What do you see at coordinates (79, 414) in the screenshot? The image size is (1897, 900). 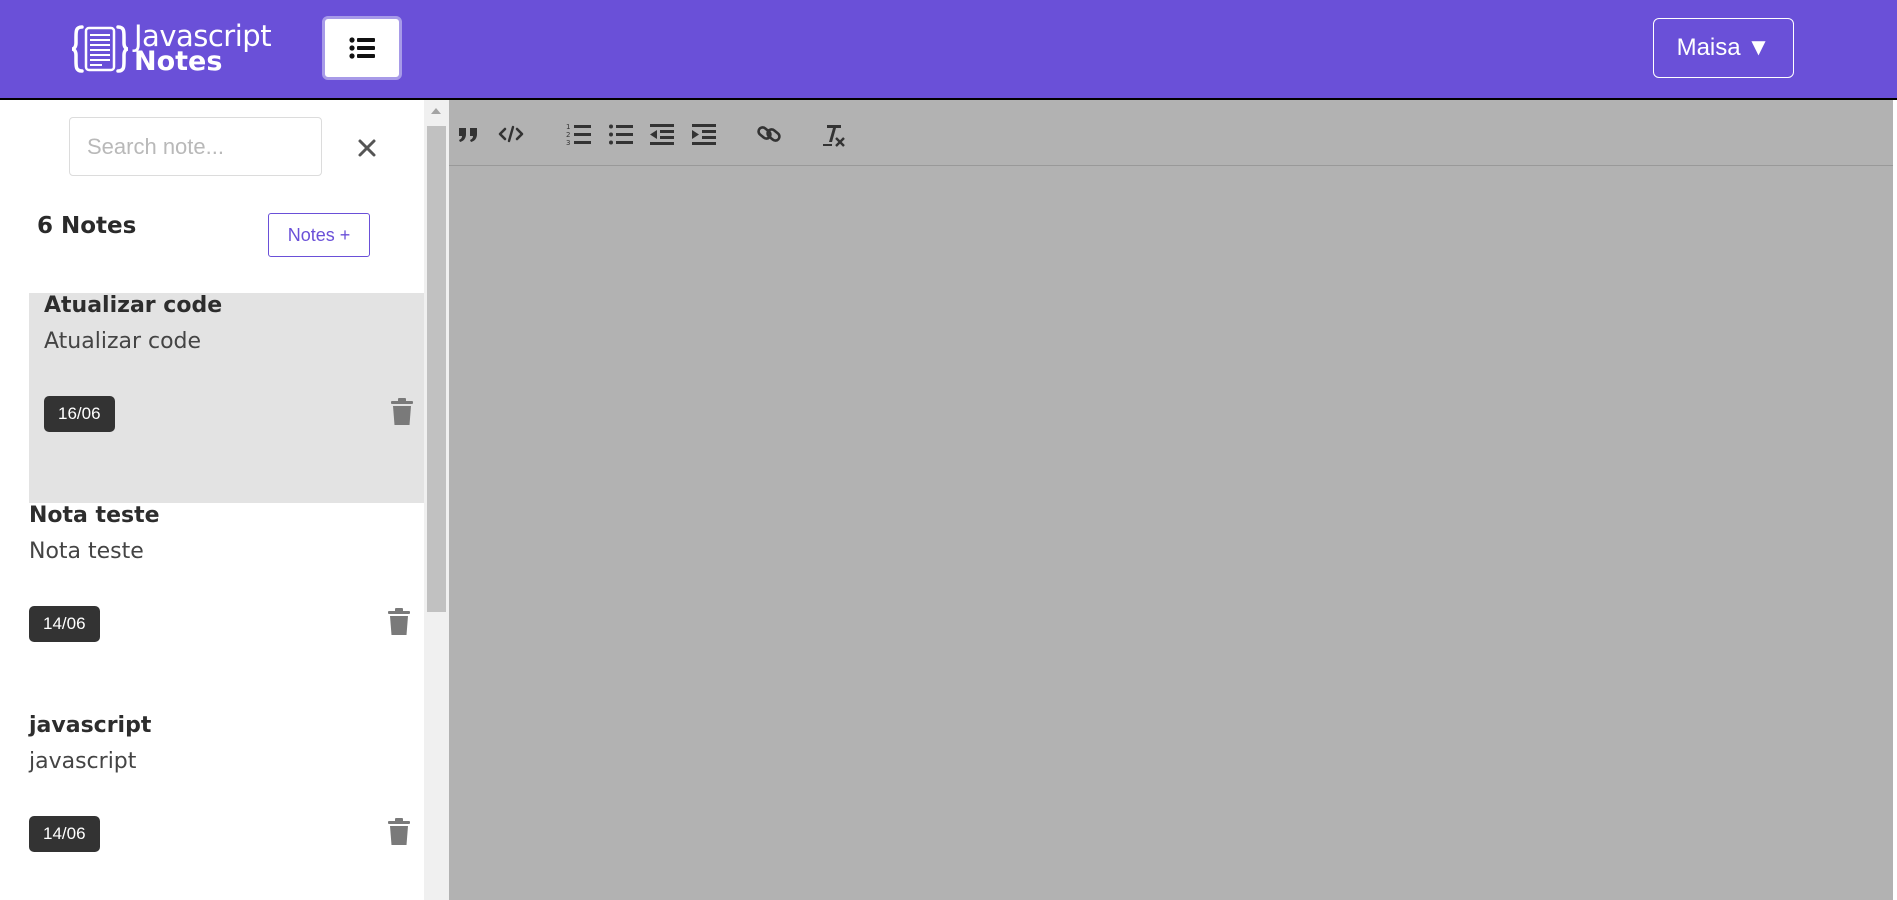 I see `note-date-badge: 16/06` at bounding box center [79, 414].